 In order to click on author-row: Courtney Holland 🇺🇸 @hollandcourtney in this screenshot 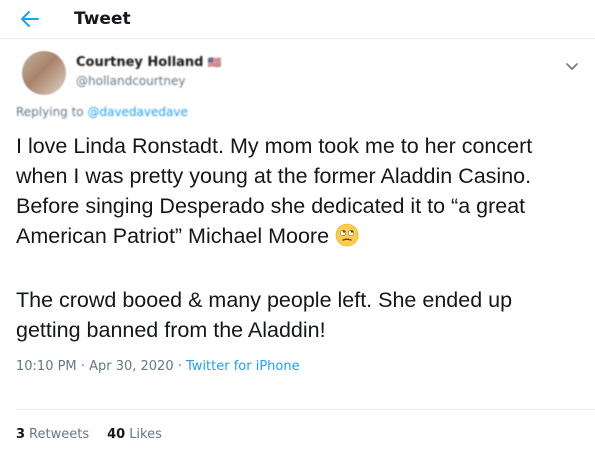, I will do `click(297, 67)`.